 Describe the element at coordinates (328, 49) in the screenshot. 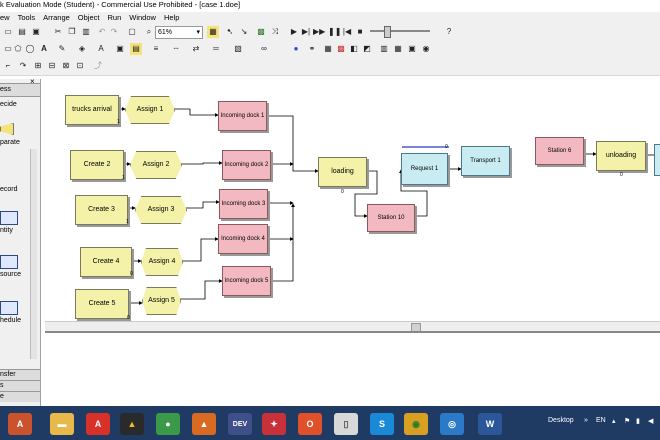

I see `seize-icon: ▦` at that location.